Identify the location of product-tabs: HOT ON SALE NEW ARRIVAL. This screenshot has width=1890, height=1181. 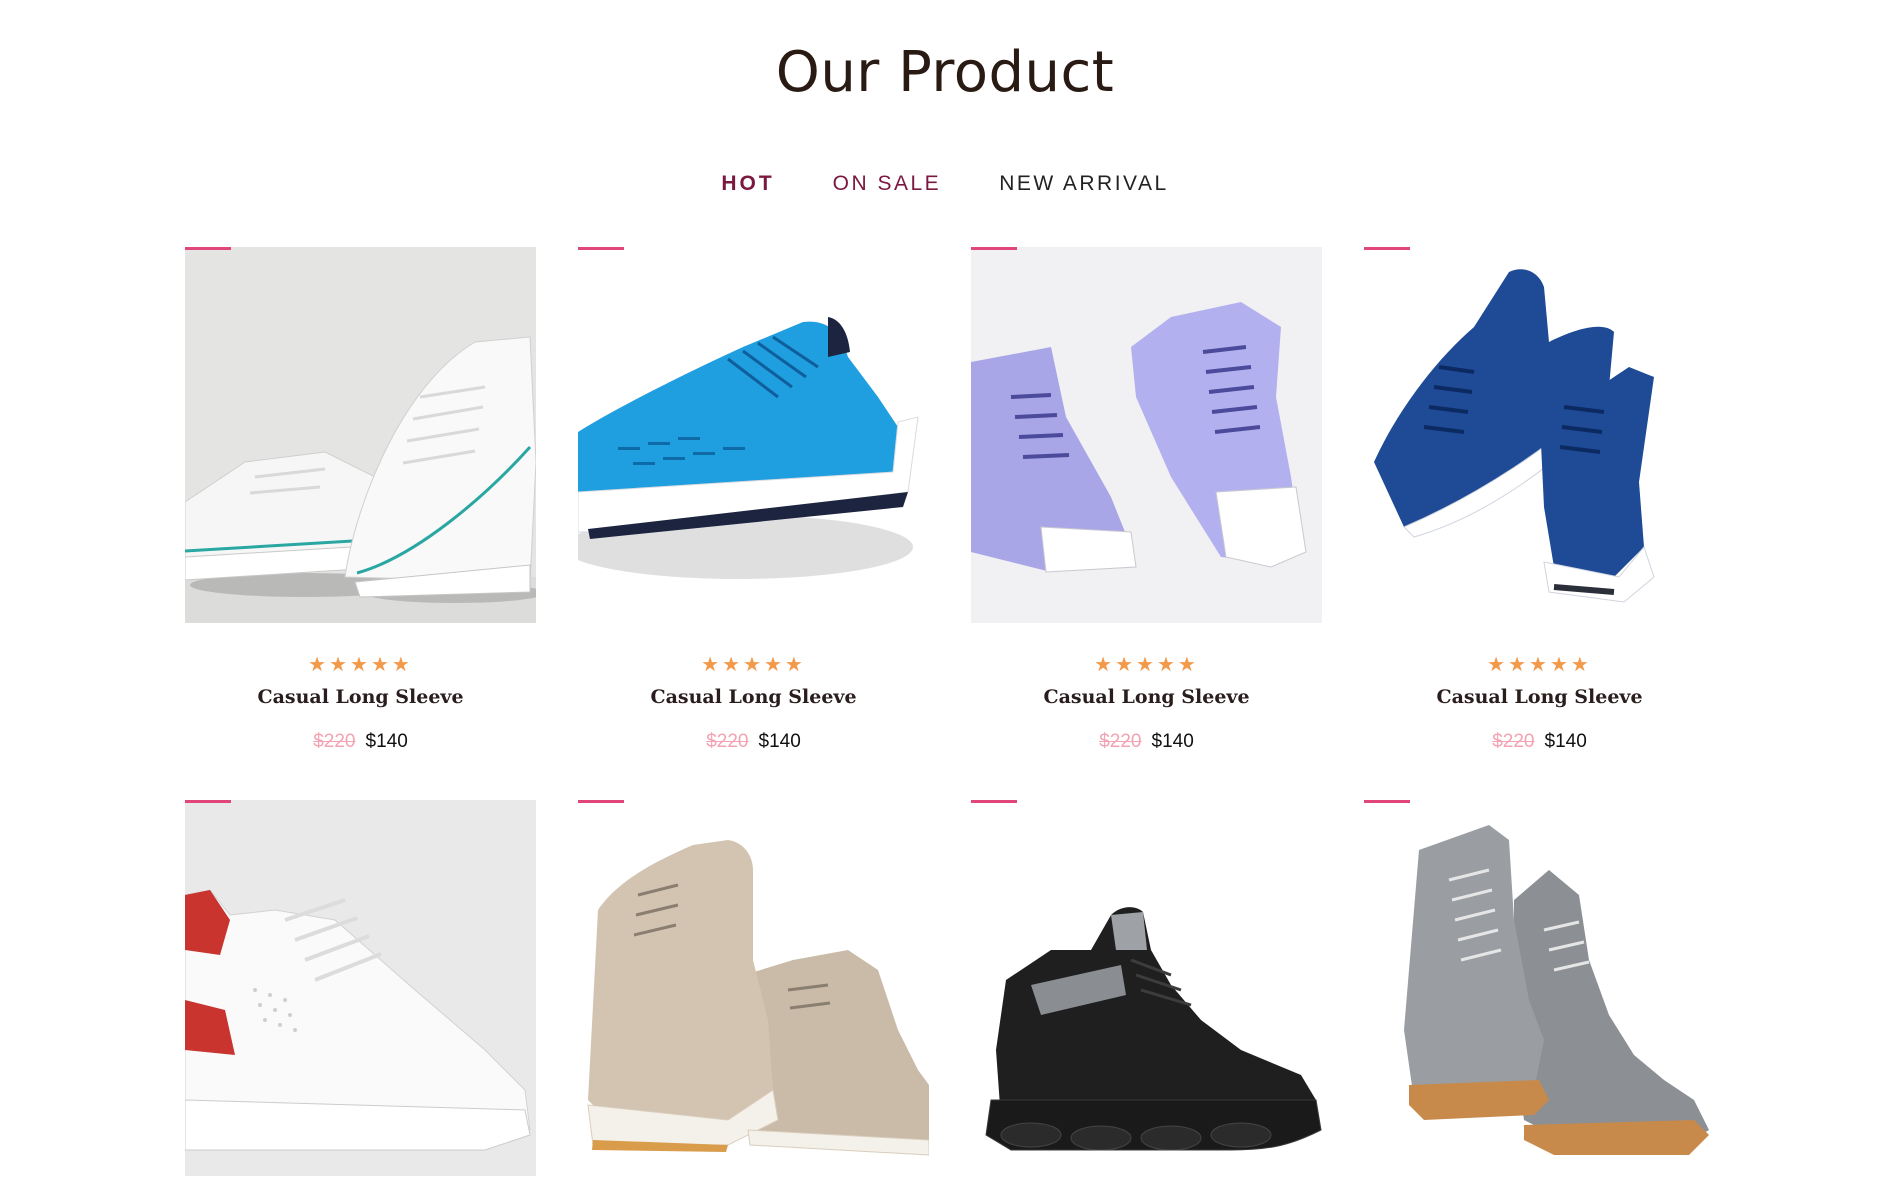
(945, 184).